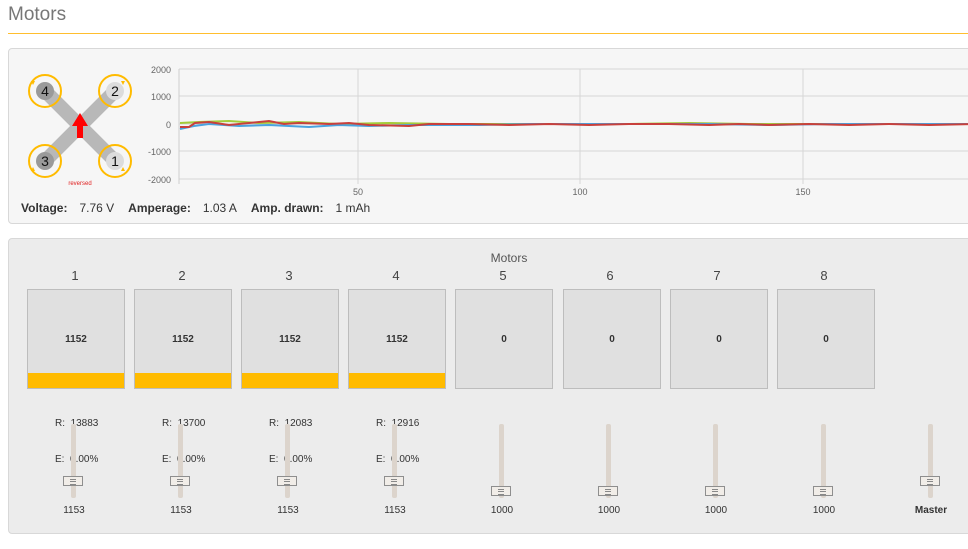 The height and width of the screenshot is (549, 968). What do you see at coordinates (394, 481) in the screenshot?
I see `motor-4-slider-thumb` at bounding box center [394, 481].